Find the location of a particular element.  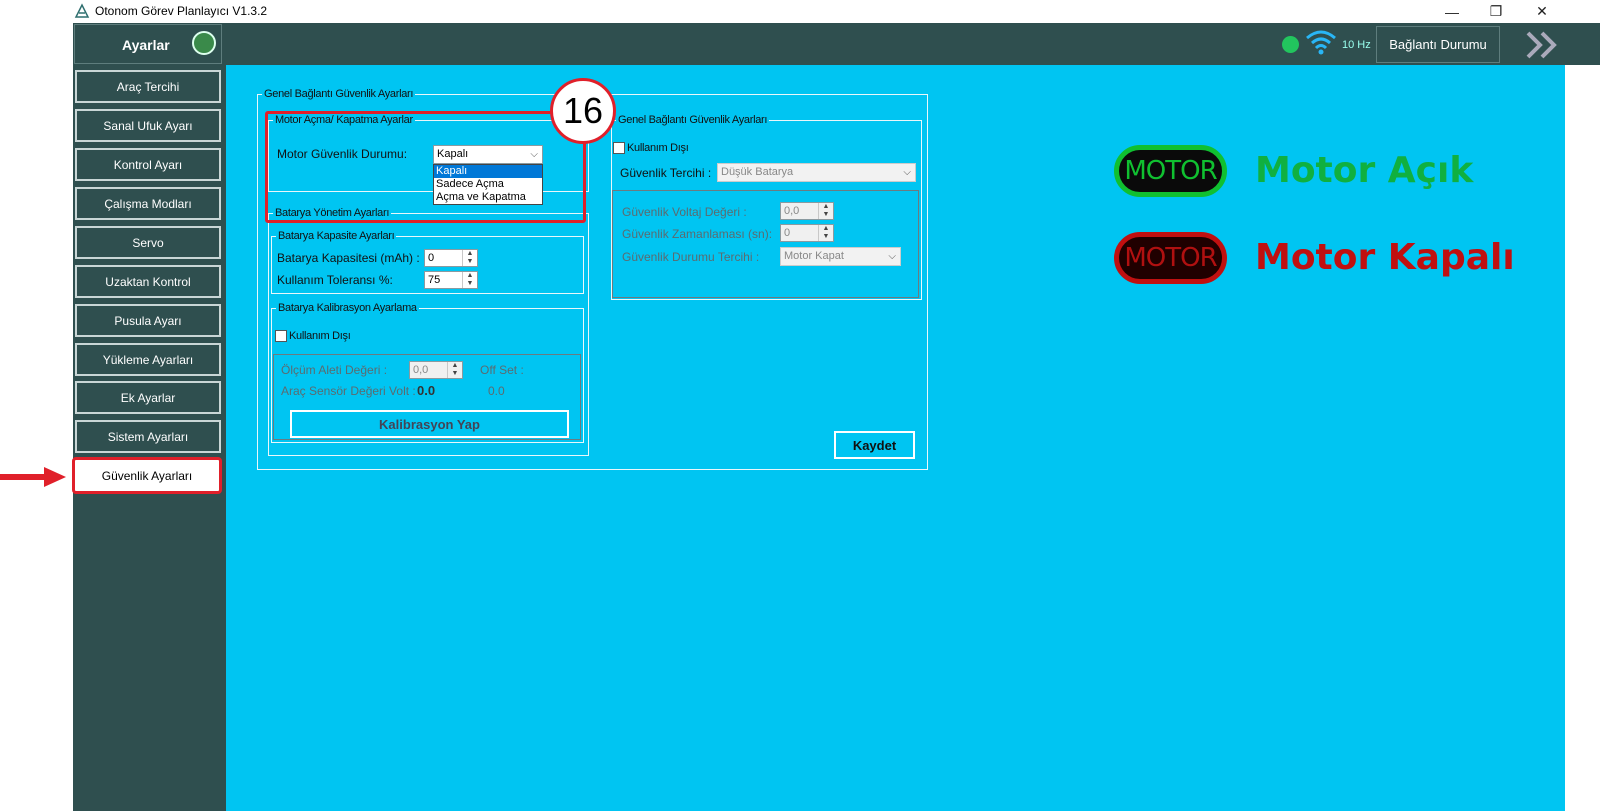

security-pref-label: Güvenlik Tercihi : is located at coordinates (665, 173).